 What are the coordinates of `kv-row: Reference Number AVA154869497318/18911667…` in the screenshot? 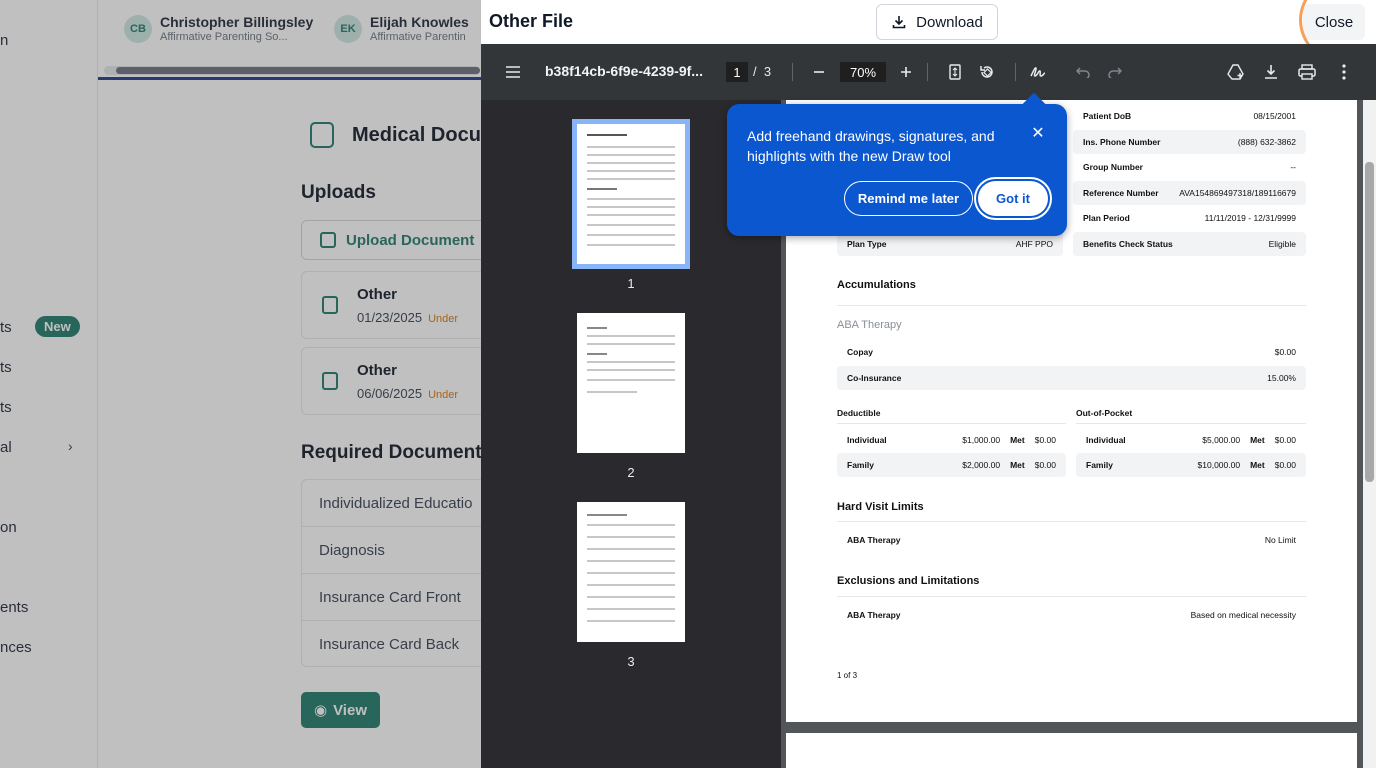 It's located at (1189, 193).